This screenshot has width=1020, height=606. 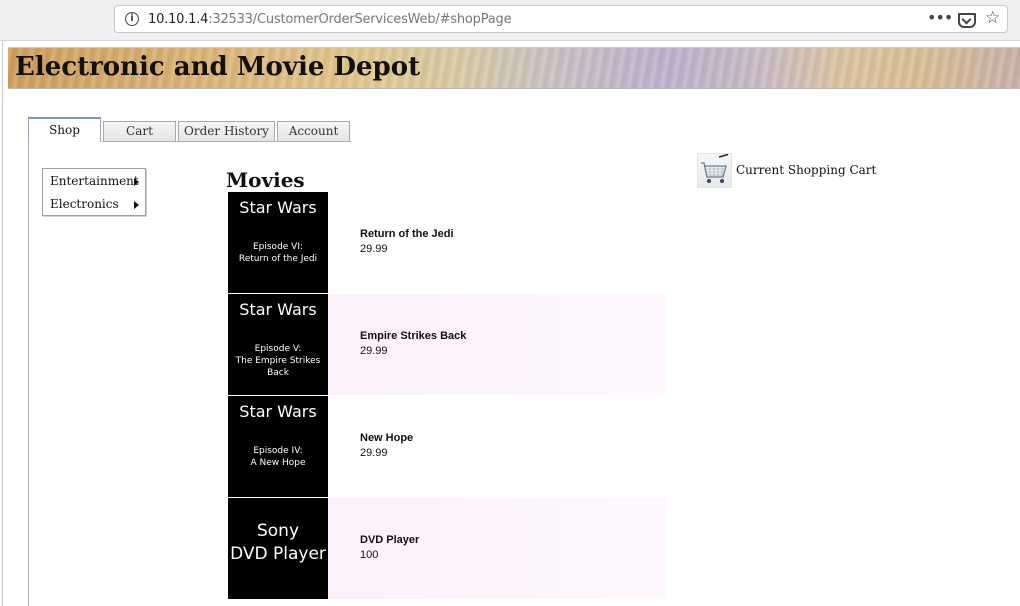 I want to click on tab-panel-border, so click(x=28, y=373).